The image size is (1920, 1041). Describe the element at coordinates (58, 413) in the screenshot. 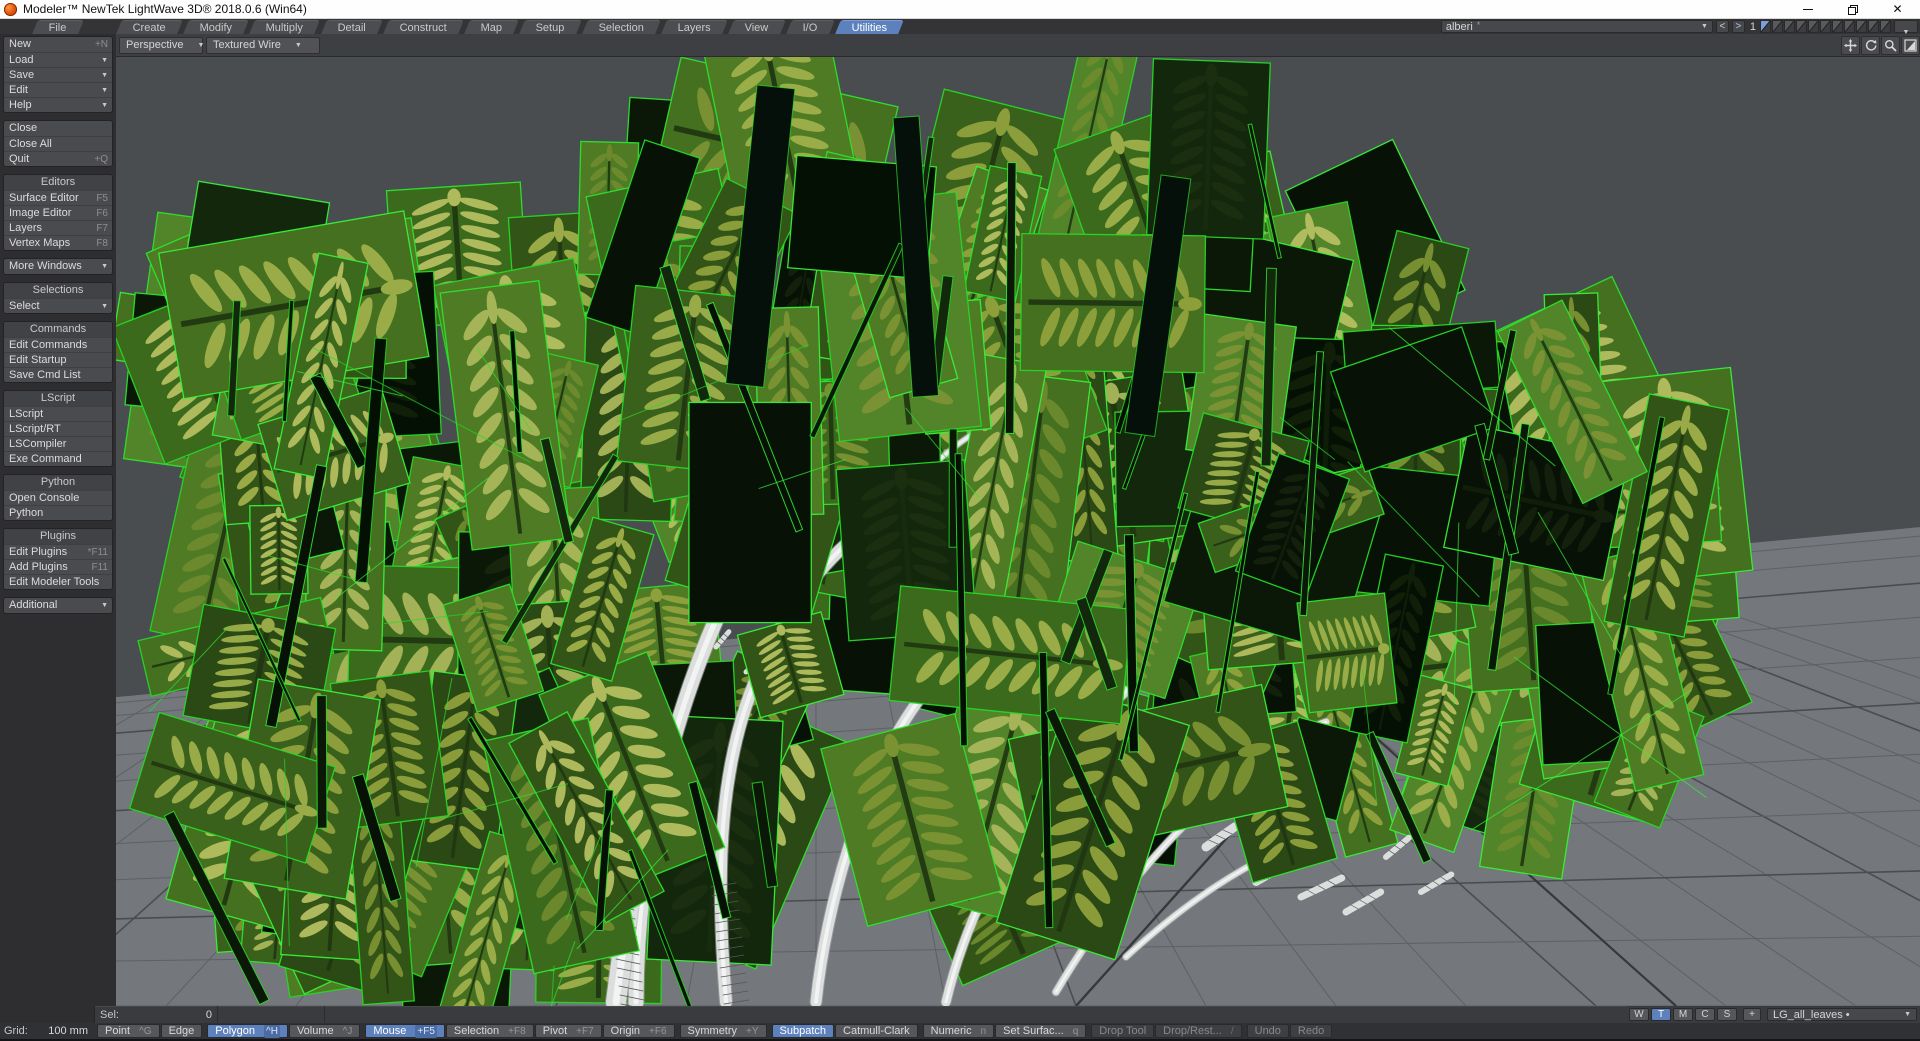

I see `sidebar-item-lscript: LScript` at that location.